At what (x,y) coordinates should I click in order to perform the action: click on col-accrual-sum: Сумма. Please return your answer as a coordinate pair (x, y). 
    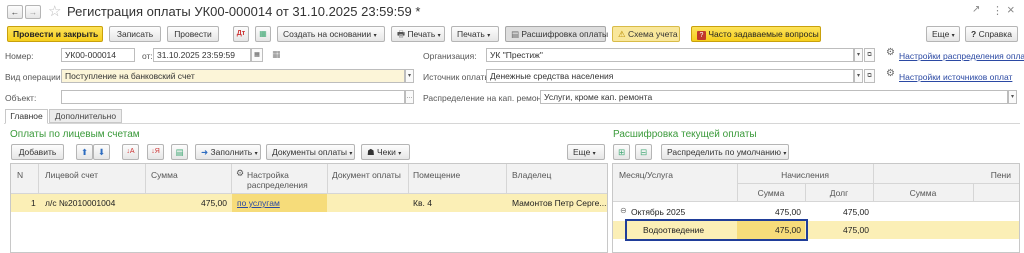
    Looking at the image, I should click on (771, 193).